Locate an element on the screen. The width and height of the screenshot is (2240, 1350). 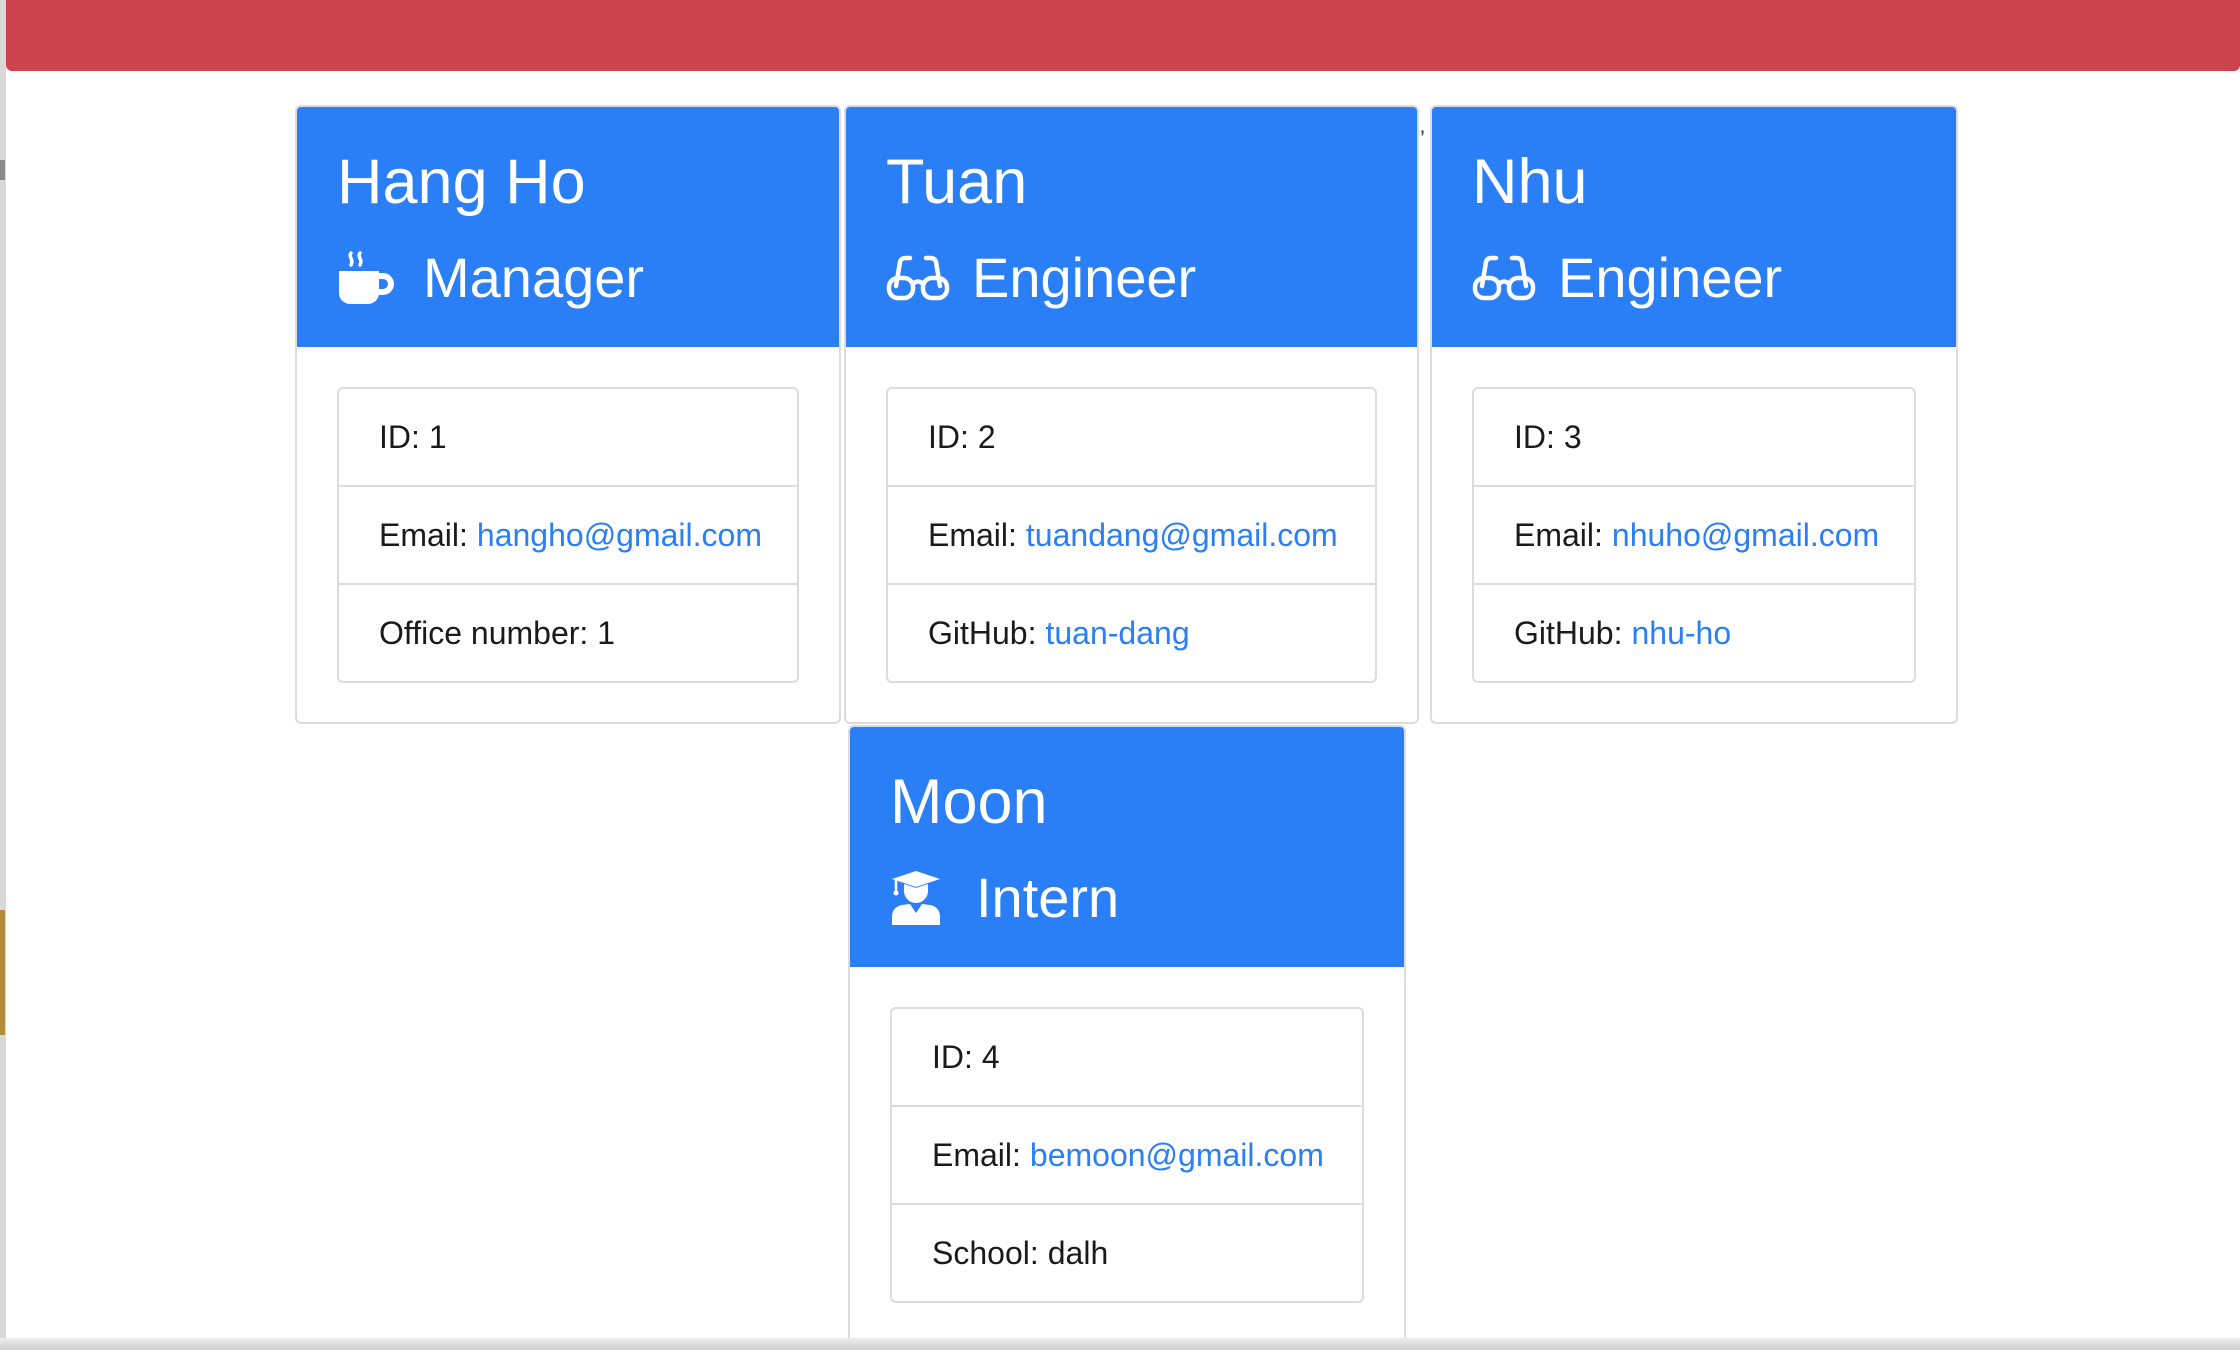
id-item: ID: 3 is located at coordinates (1694, 437).